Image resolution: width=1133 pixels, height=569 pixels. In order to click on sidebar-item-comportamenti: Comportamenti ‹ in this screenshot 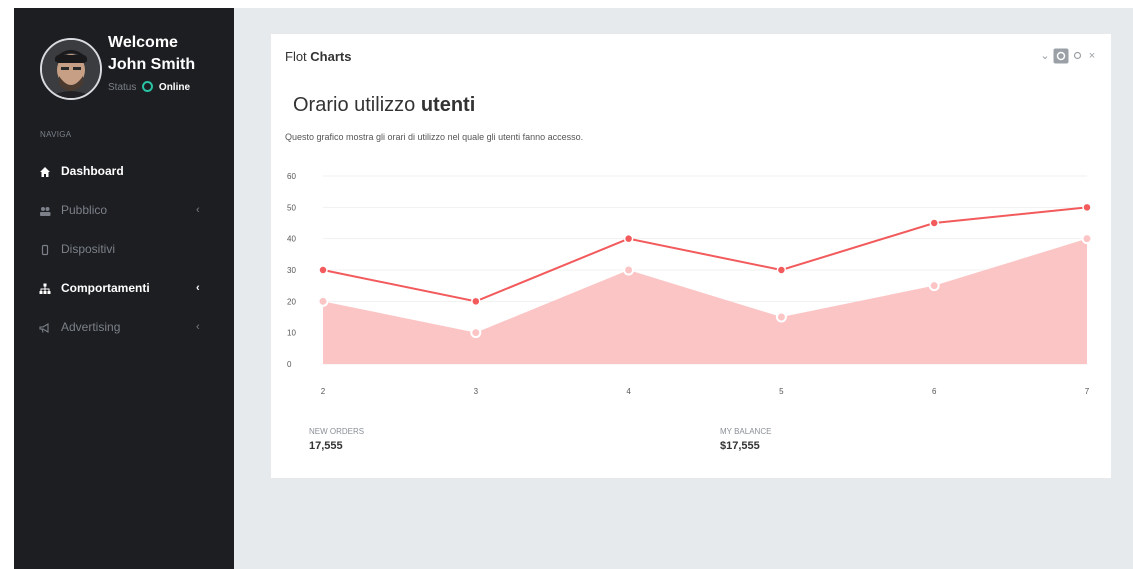, I will do `click(124, 288)`.